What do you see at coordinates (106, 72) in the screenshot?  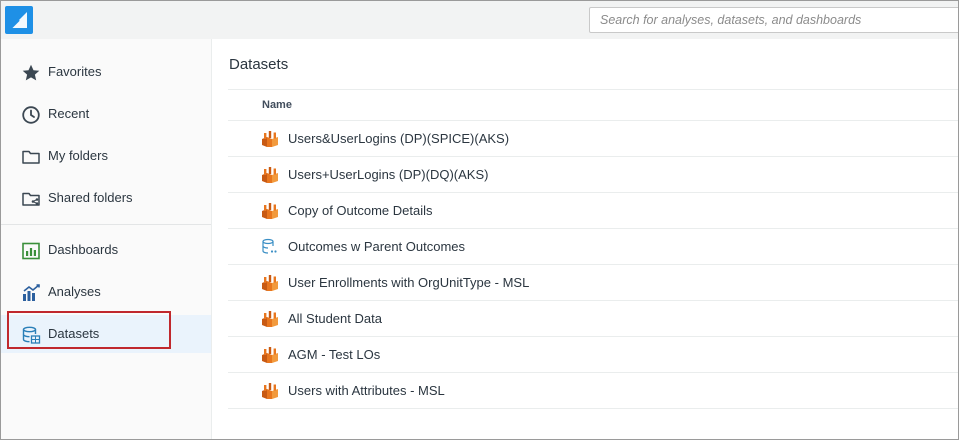 I see `sidebar-item-favorites: Favorites` at bounding box center [106, 72].